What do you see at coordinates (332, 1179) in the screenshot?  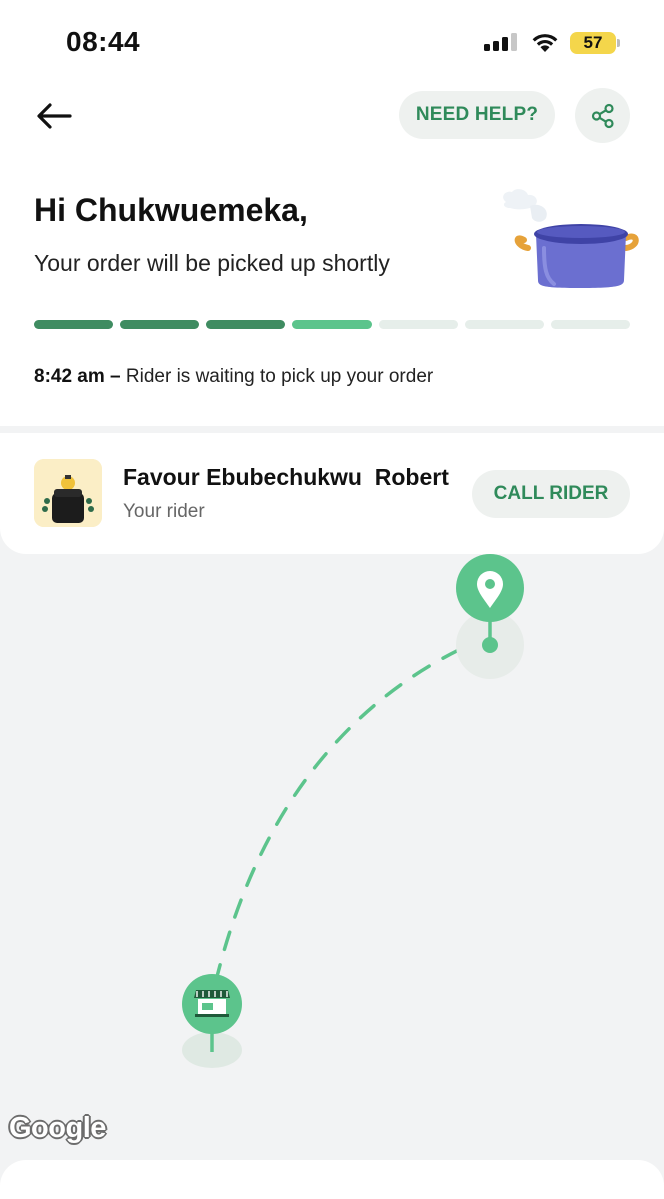 I see `bottom-sheet` at bounding box center [332, 1179].